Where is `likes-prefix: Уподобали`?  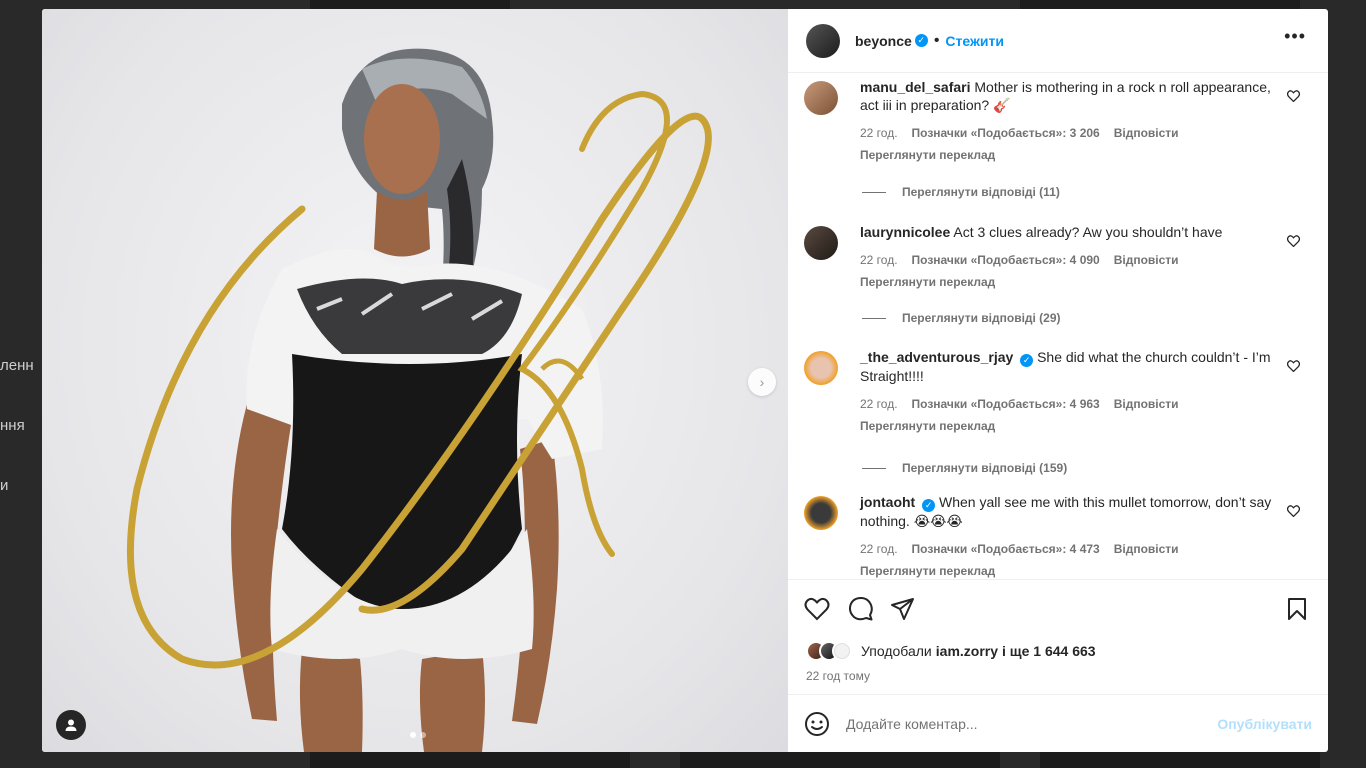
likes-prefix: Уподобали is located at coordinates (896, 651).